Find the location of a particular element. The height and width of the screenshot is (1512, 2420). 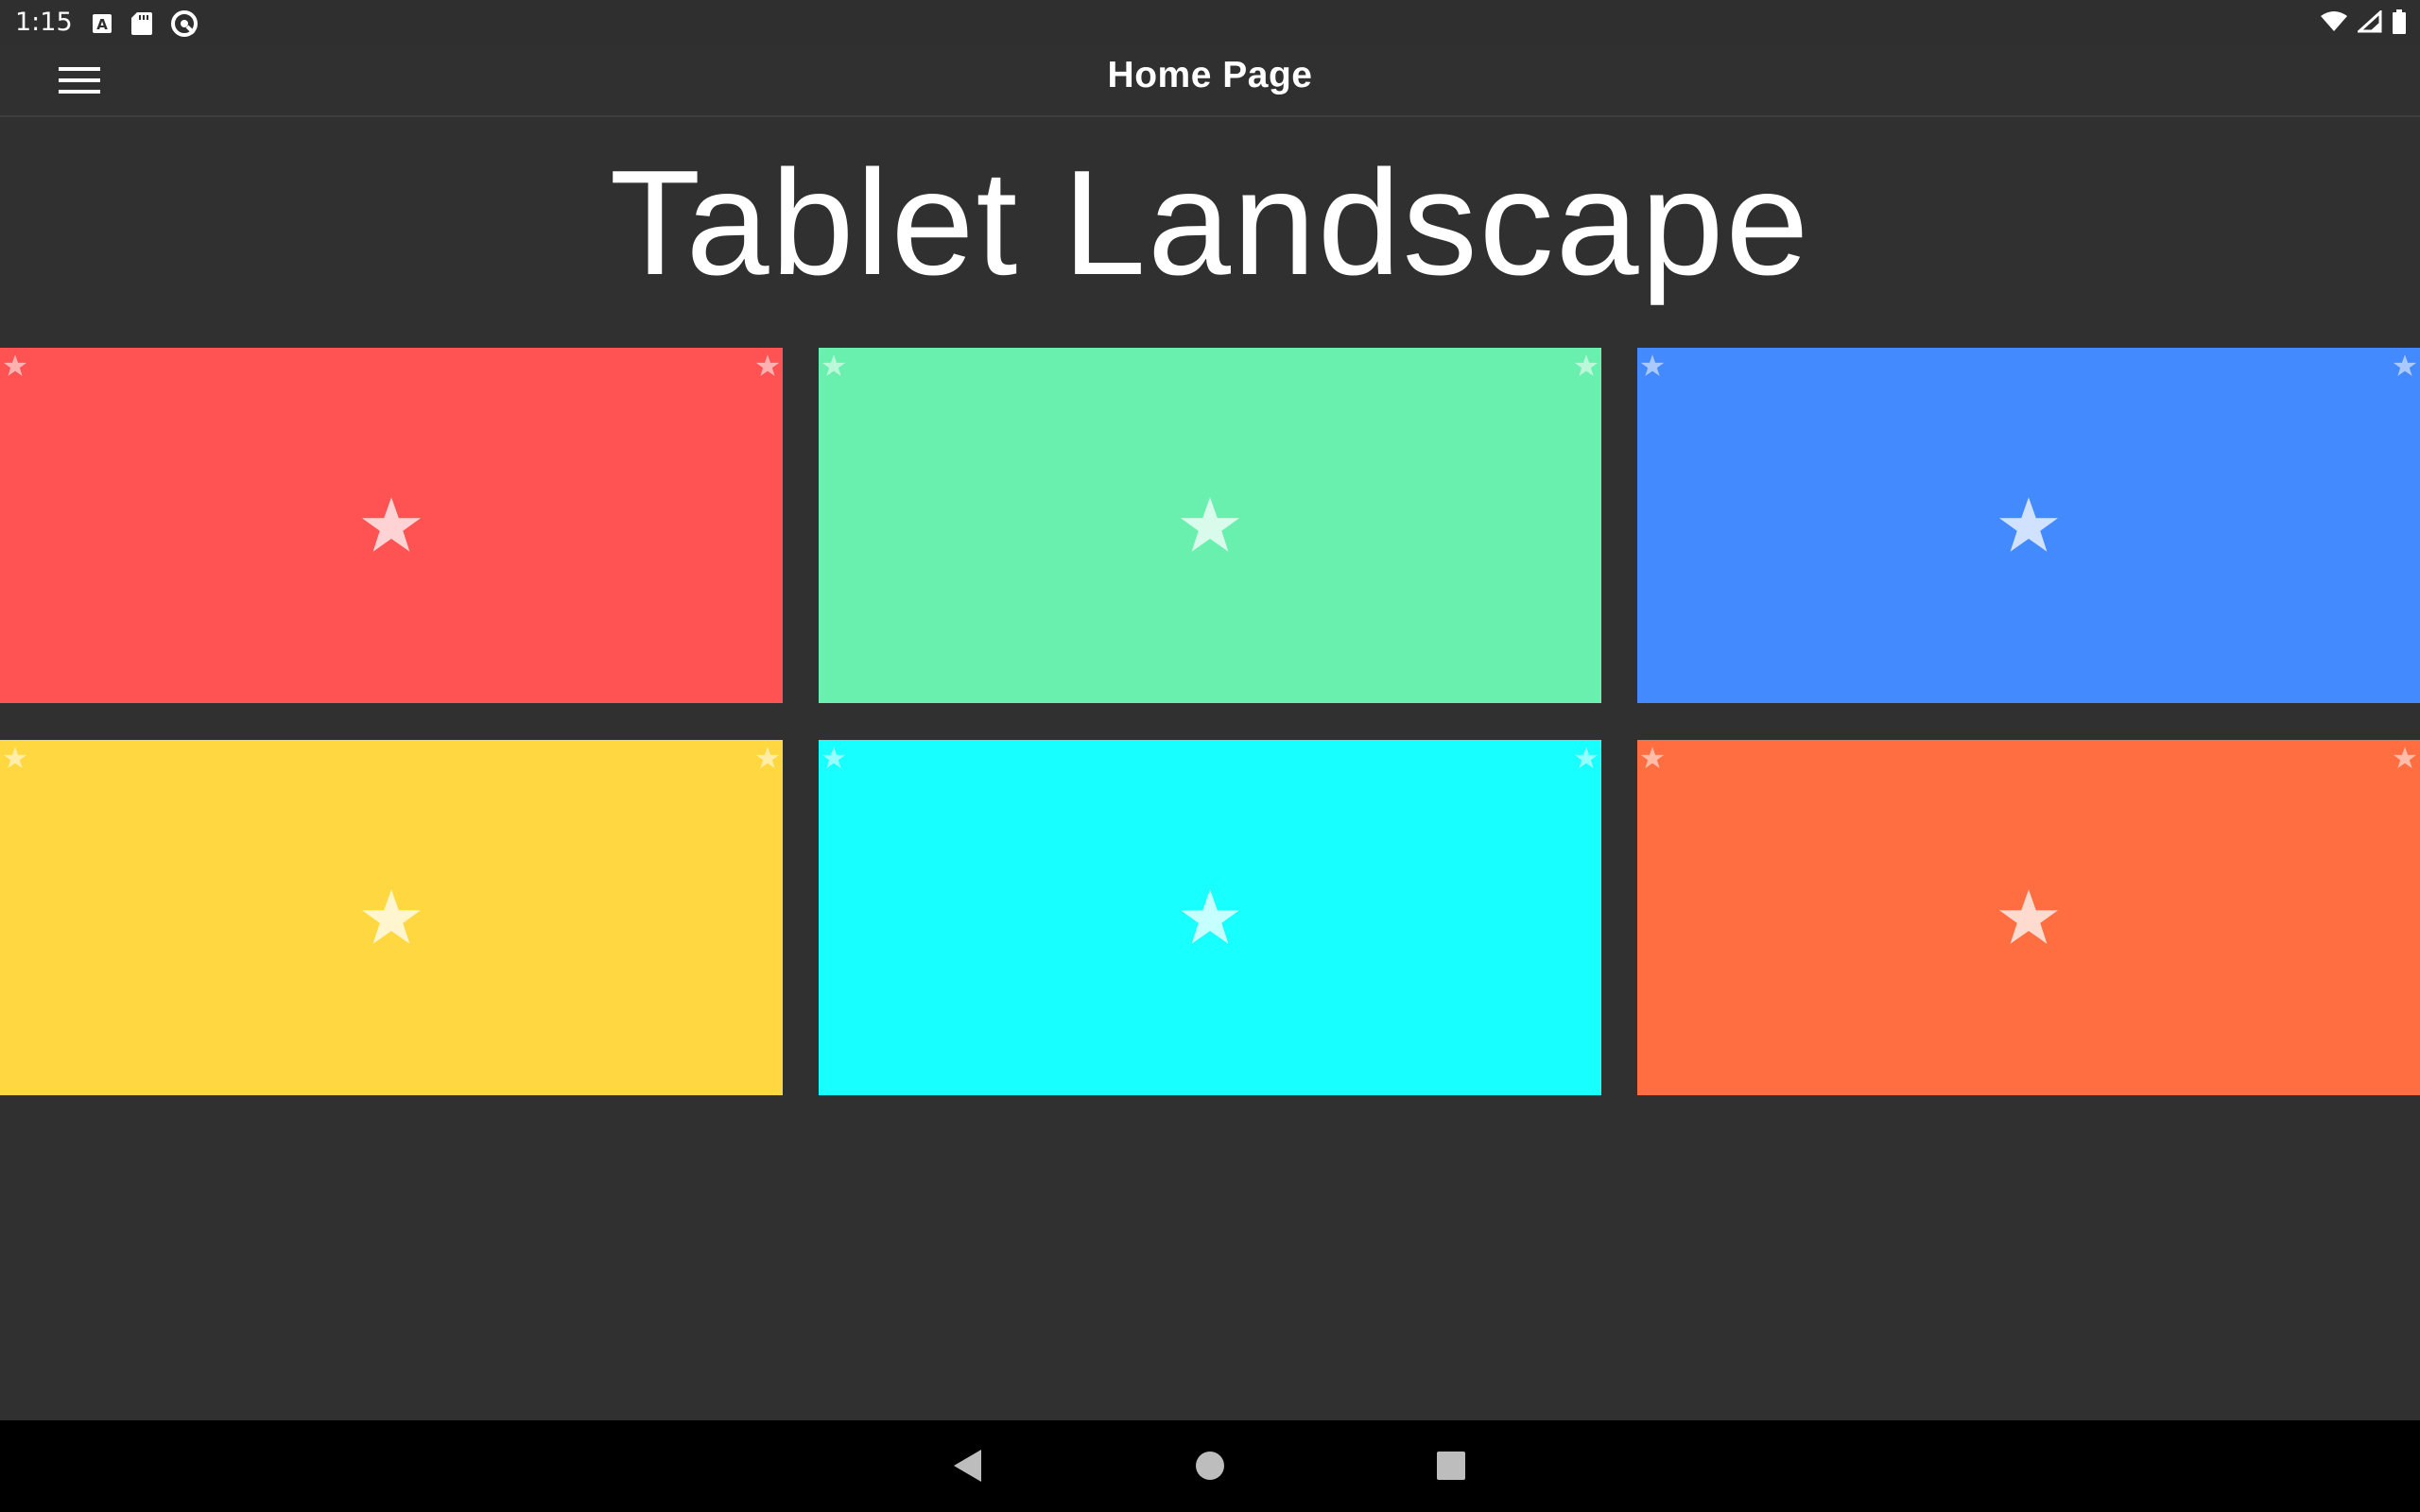

back-icon is located at coordinates (967, 1466).